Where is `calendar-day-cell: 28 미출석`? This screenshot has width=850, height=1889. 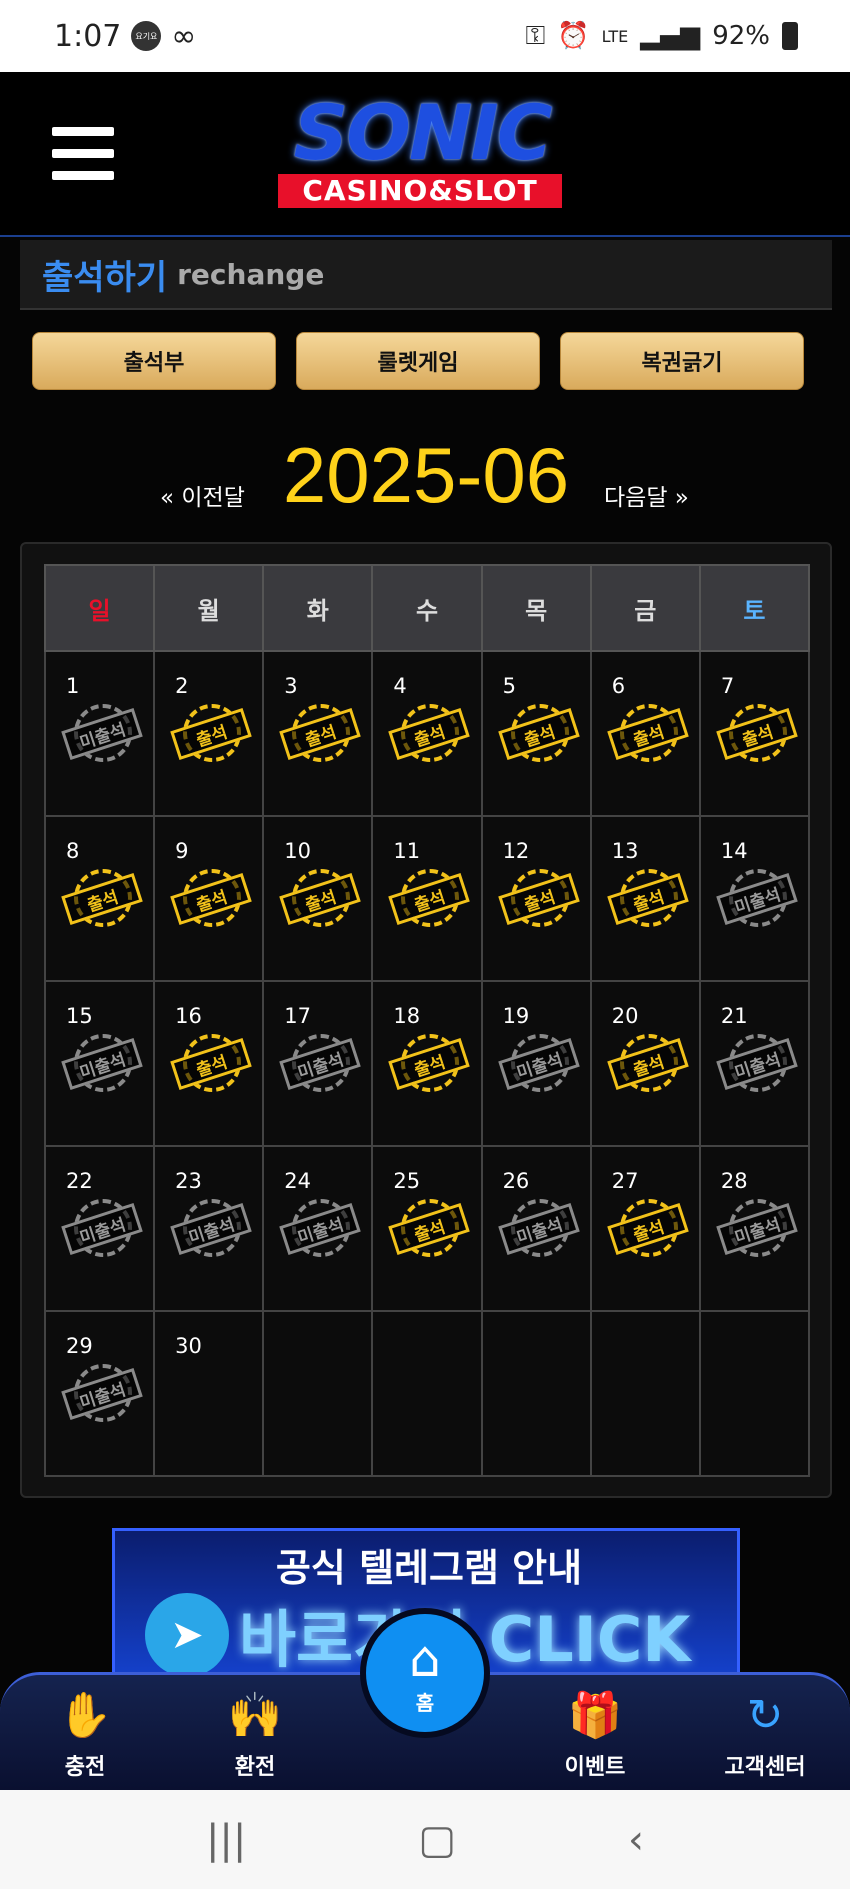 calendar-day-cell: 28 미출석 is located at coordinates (754, 1228).